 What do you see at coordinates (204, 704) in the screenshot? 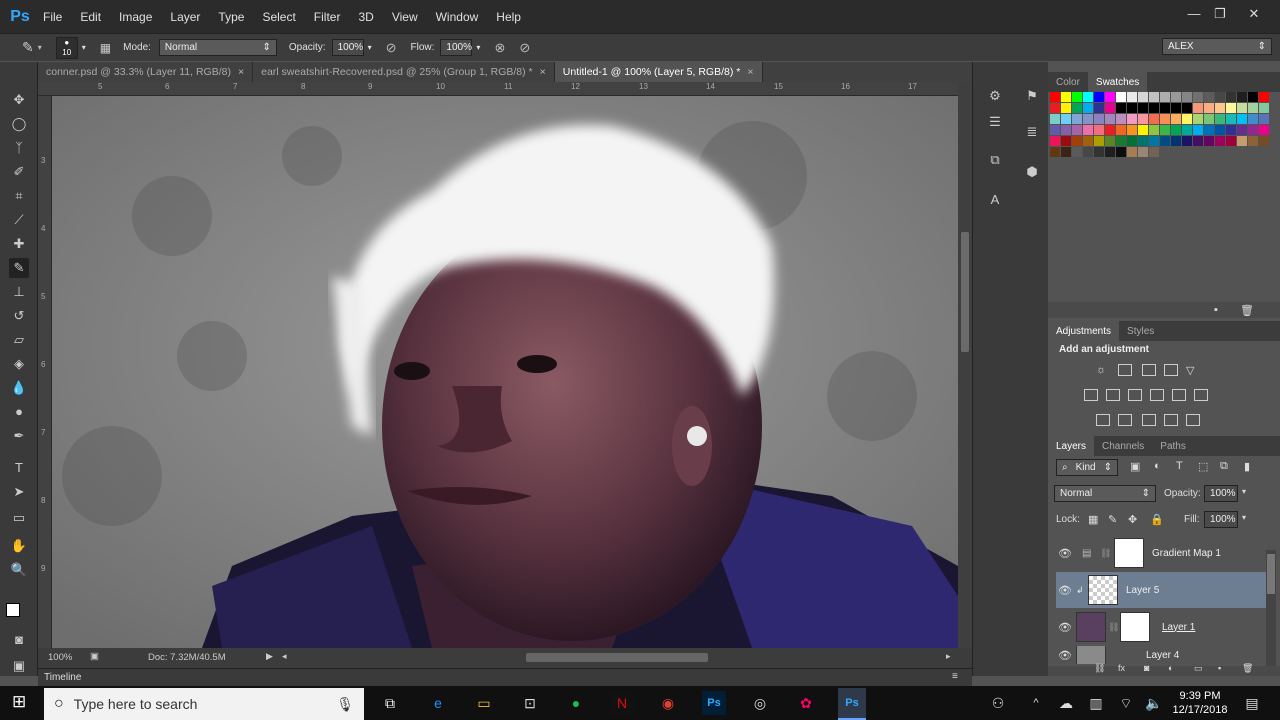
I see `taskbar-search-box: ○ Type here to search 🎙` at bounding box center [204, 704].